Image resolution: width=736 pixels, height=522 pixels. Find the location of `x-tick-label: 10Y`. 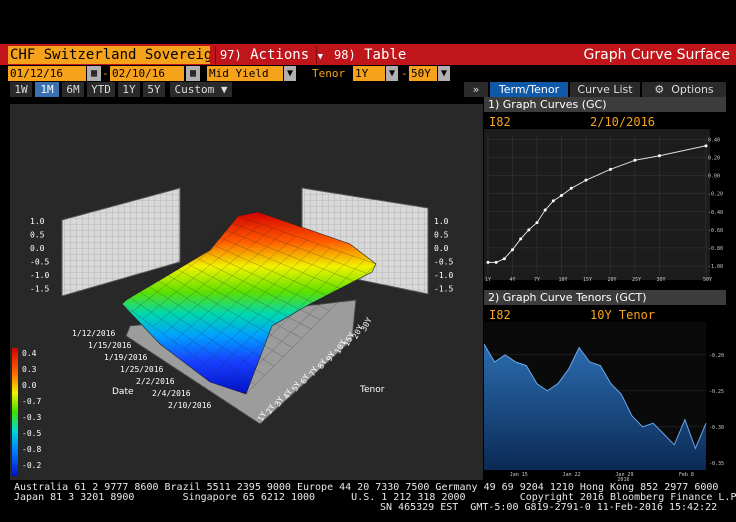

x-tick-label: 10Y is located at coordinates (562, 280).